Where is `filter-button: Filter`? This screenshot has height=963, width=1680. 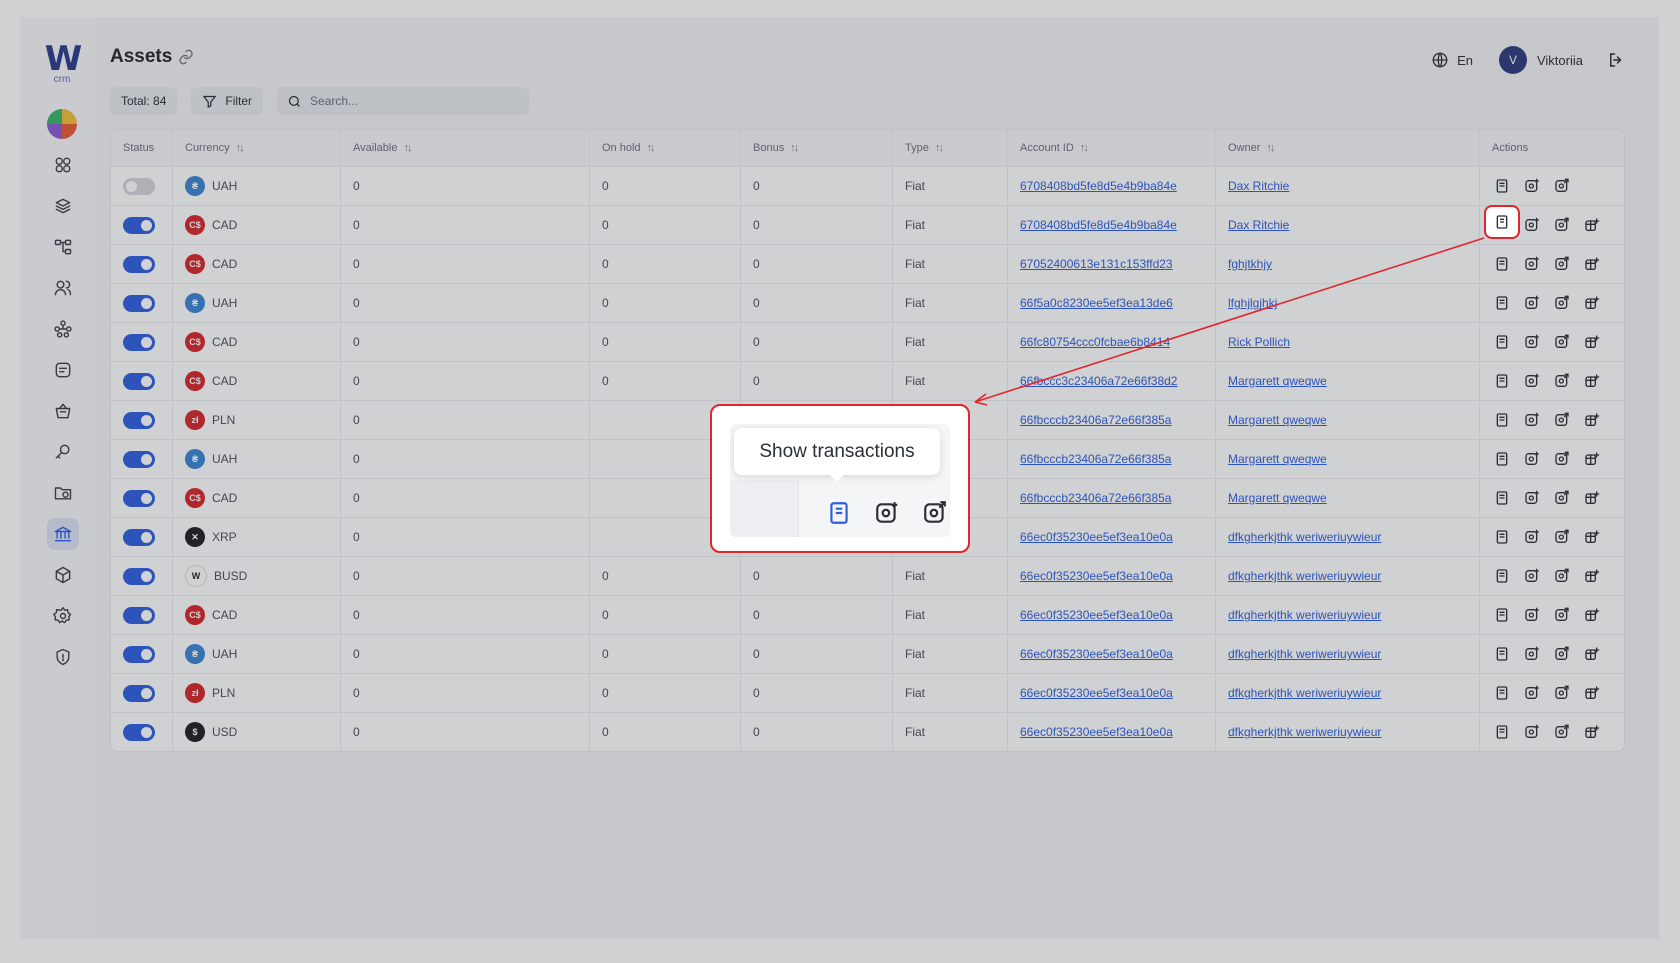 filter-button: Filter is located at coordinates (227, 101).